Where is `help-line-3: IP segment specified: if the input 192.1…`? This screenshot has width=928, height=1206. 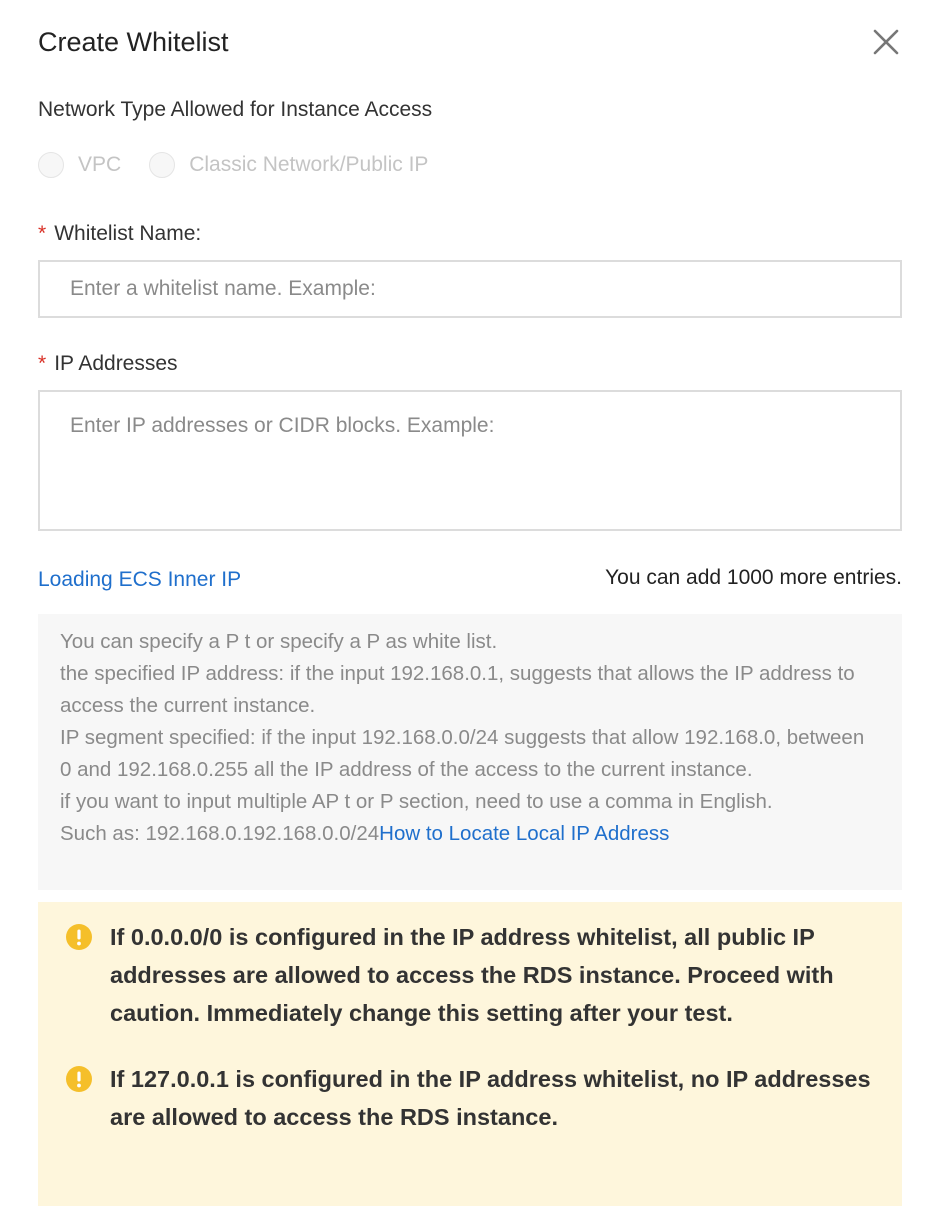 help-line-3: IP segment specified: if the input 192.1… is located at coordinates (462, 753).